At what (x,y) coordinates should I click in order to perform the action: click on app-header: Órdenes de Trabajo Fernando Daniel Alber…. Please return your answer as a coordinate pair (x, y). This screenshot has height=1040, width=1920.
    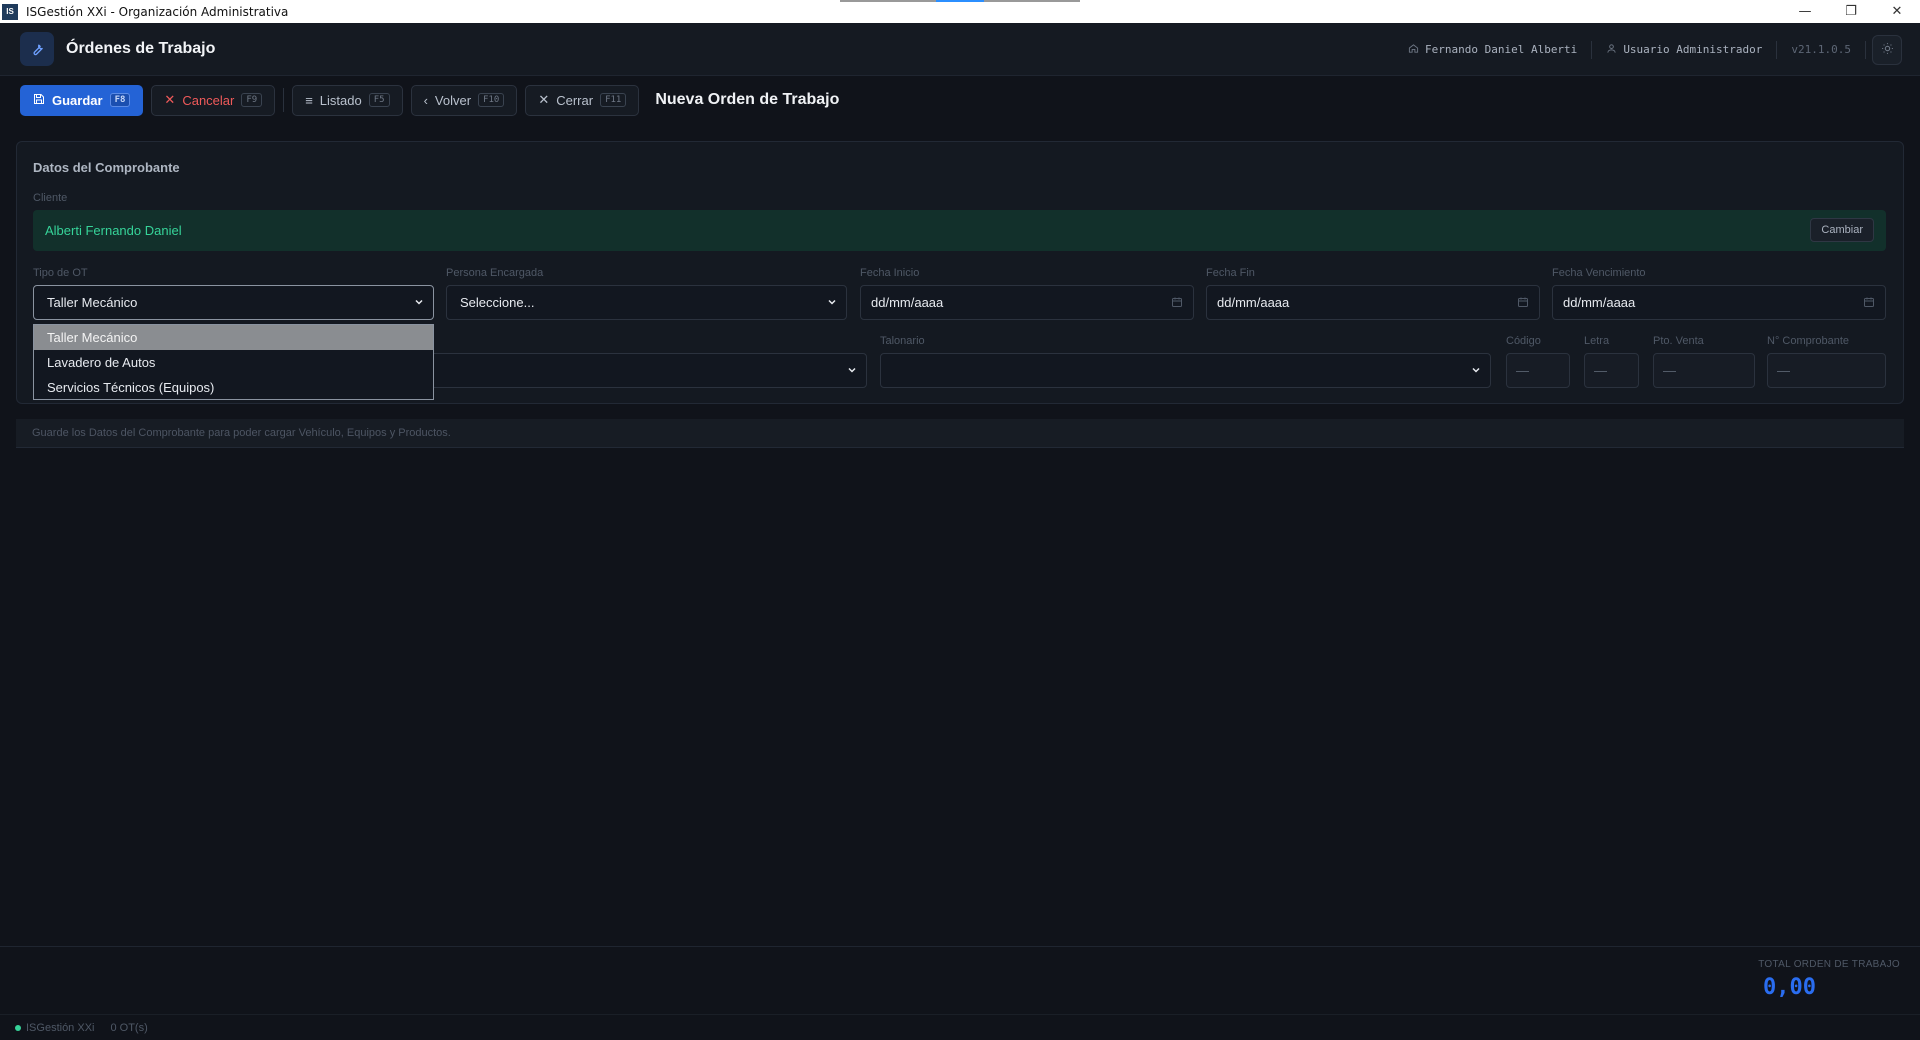
    Looking at the image, I should click on (960, 49).